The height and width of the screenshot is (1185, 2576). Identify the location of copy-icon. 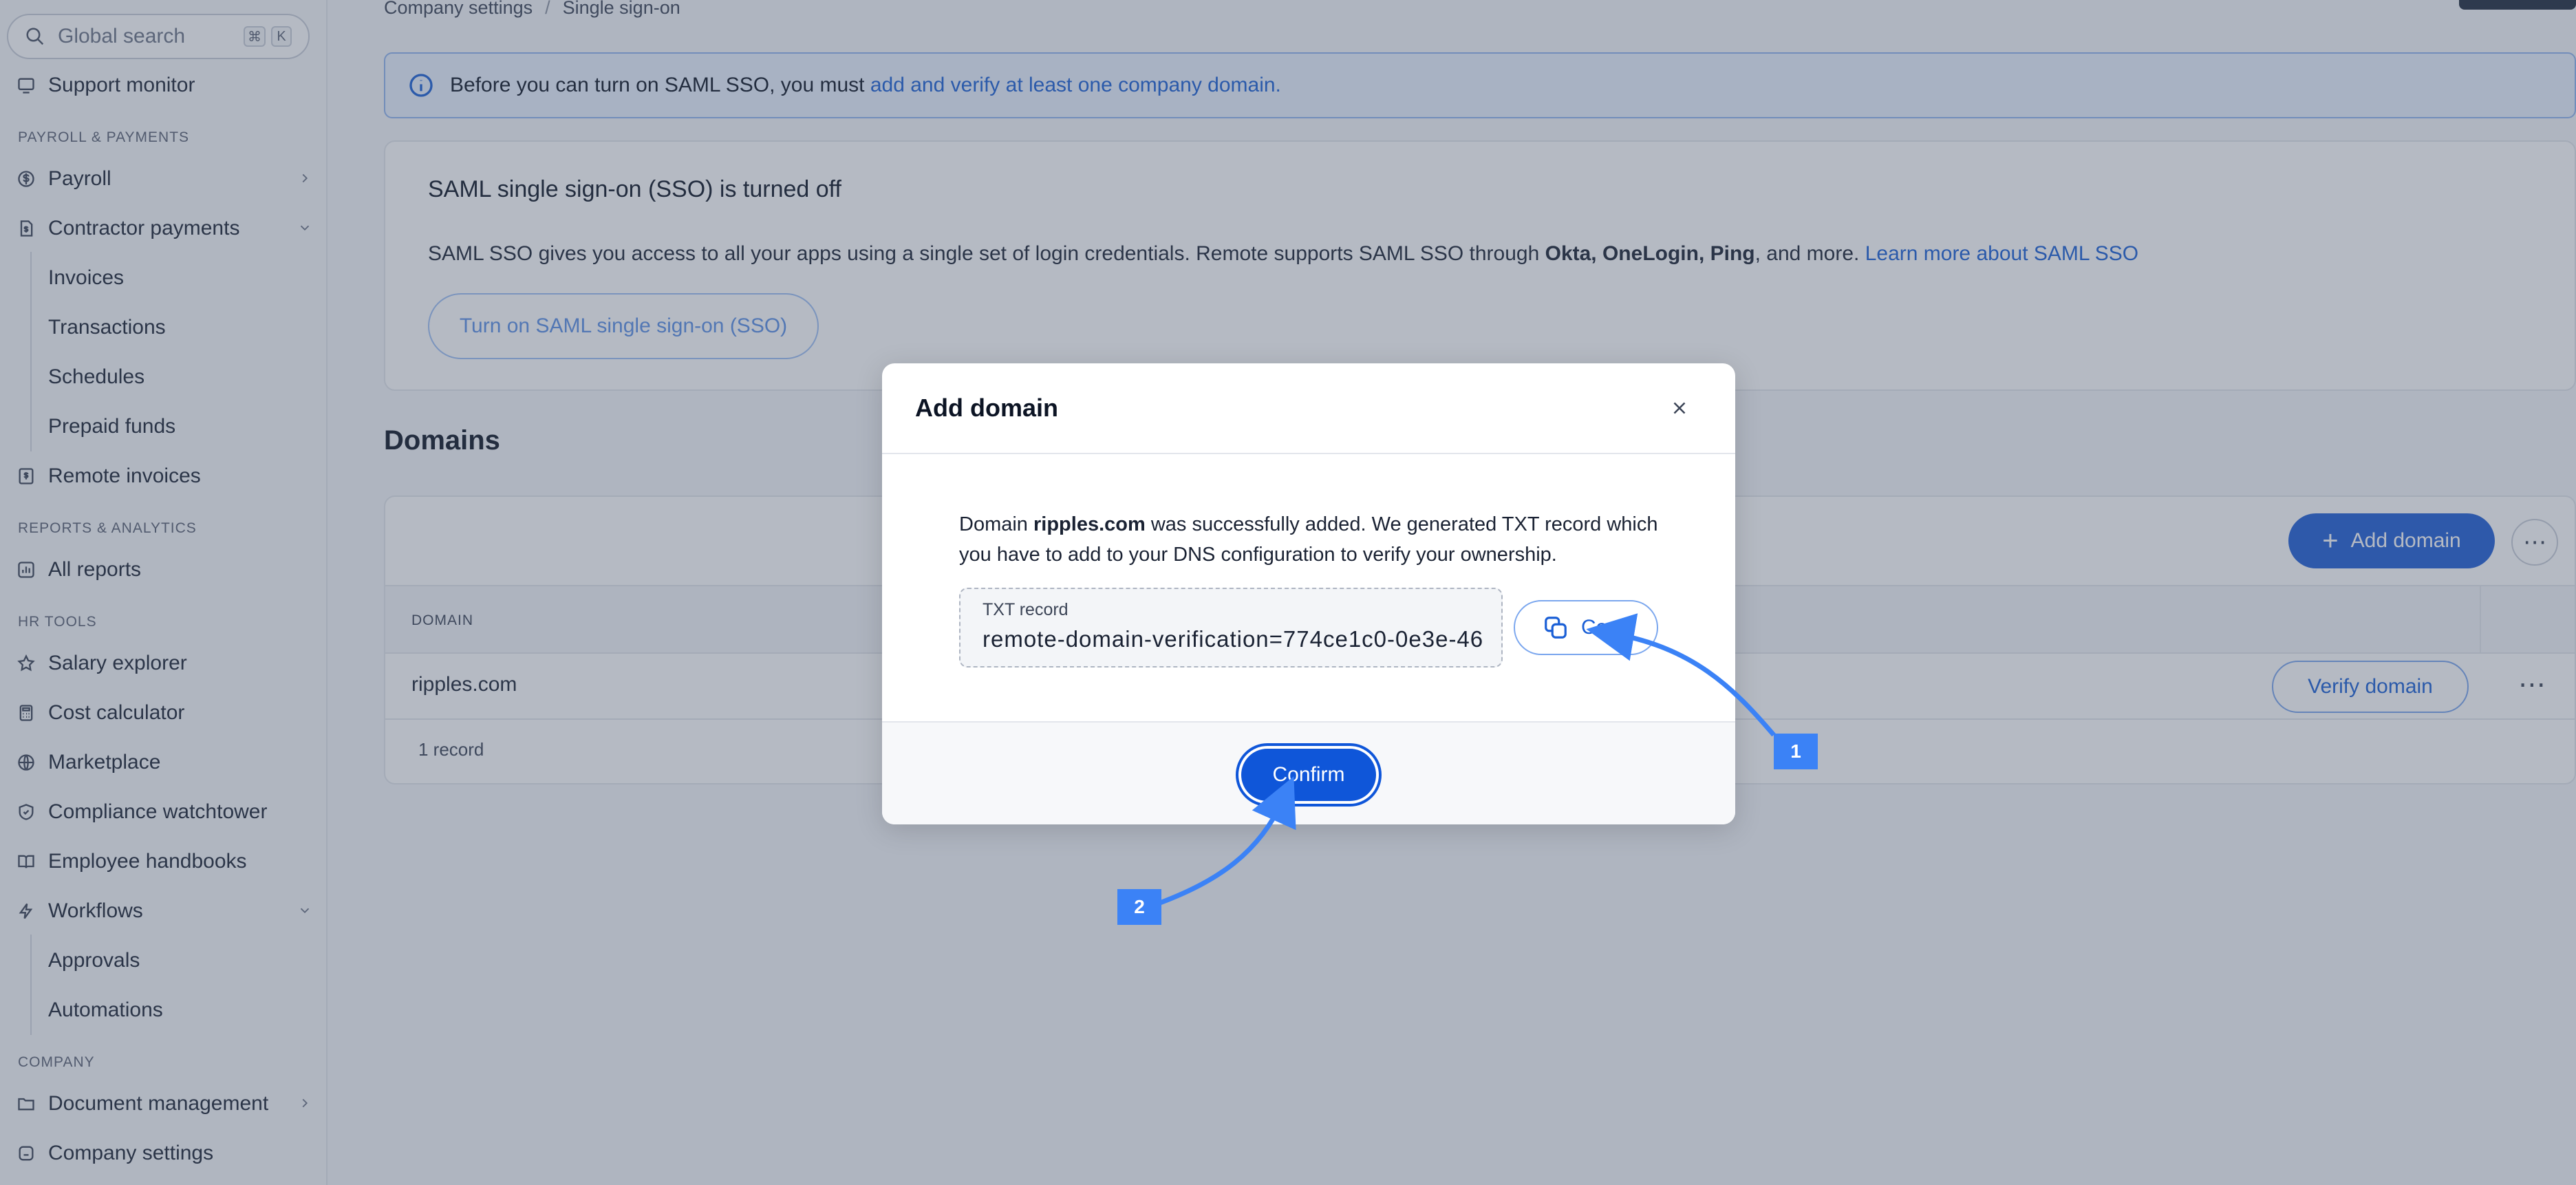
(1556, 628).